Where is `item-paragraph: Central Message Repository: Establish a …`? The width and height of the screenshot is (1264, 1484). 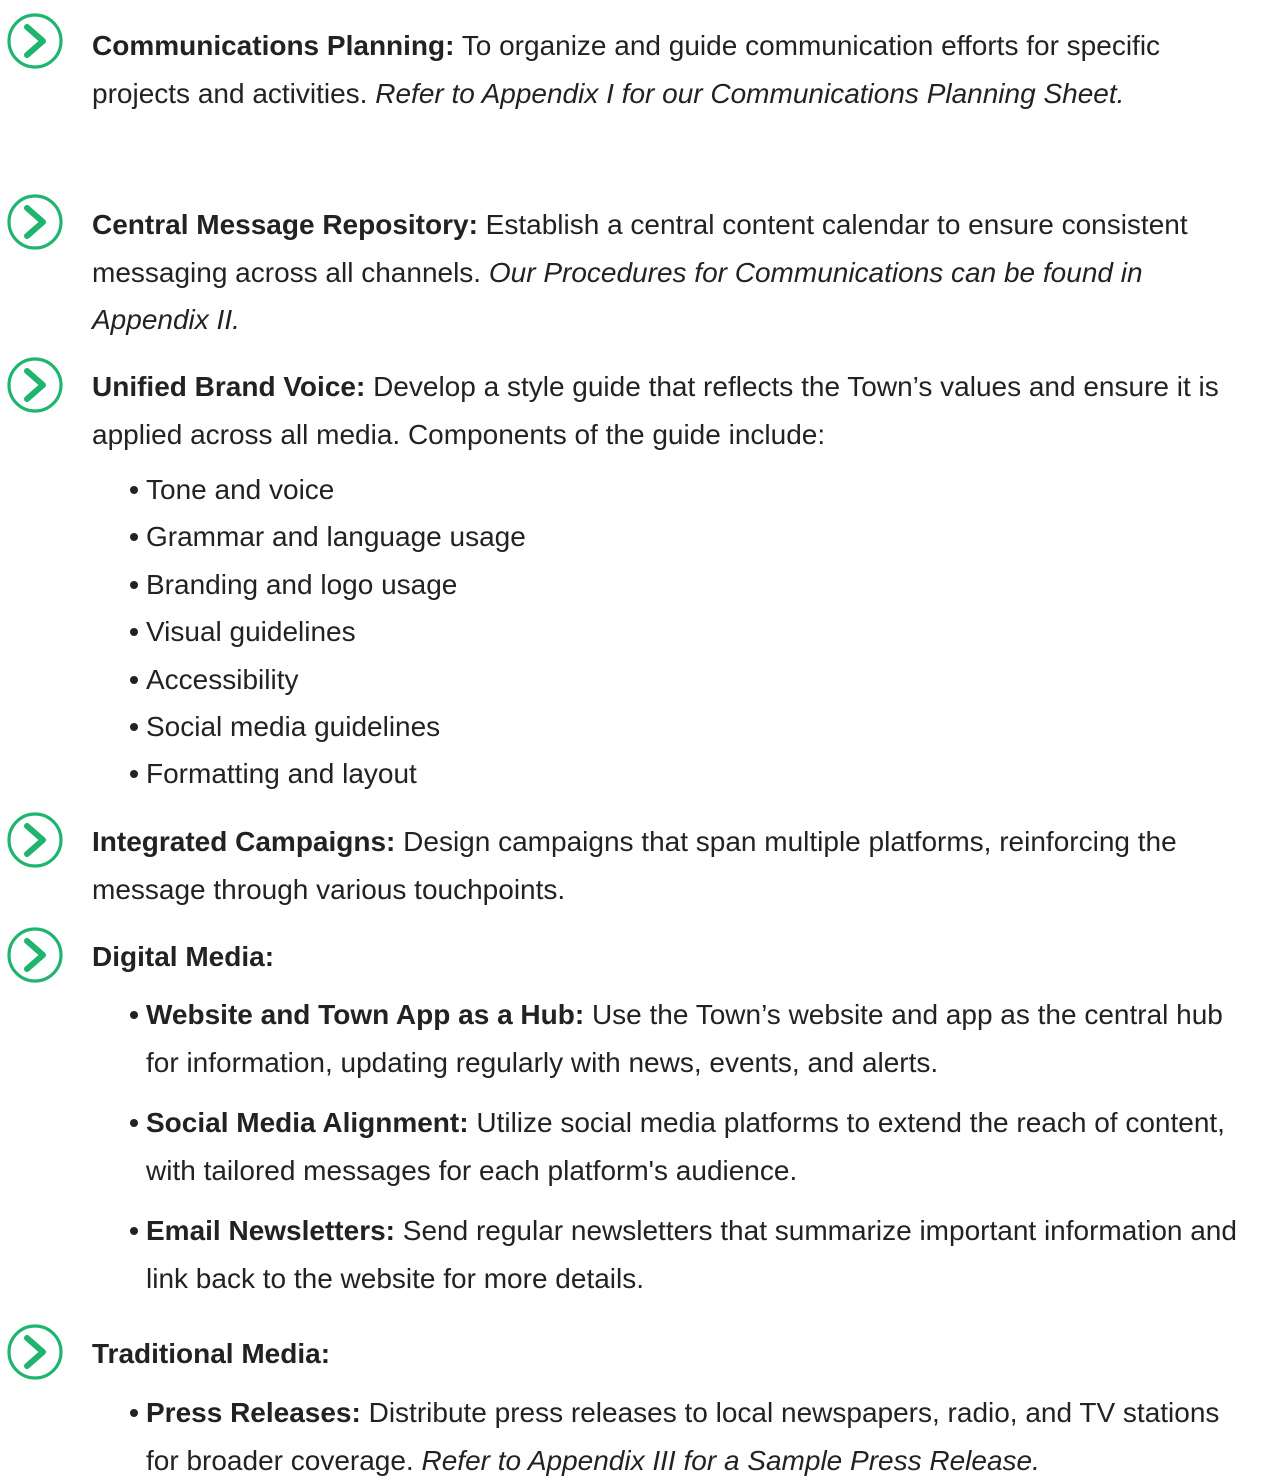
item-paragraph: Central Message Repository: Establish a … is located at coordinates (674, 272).